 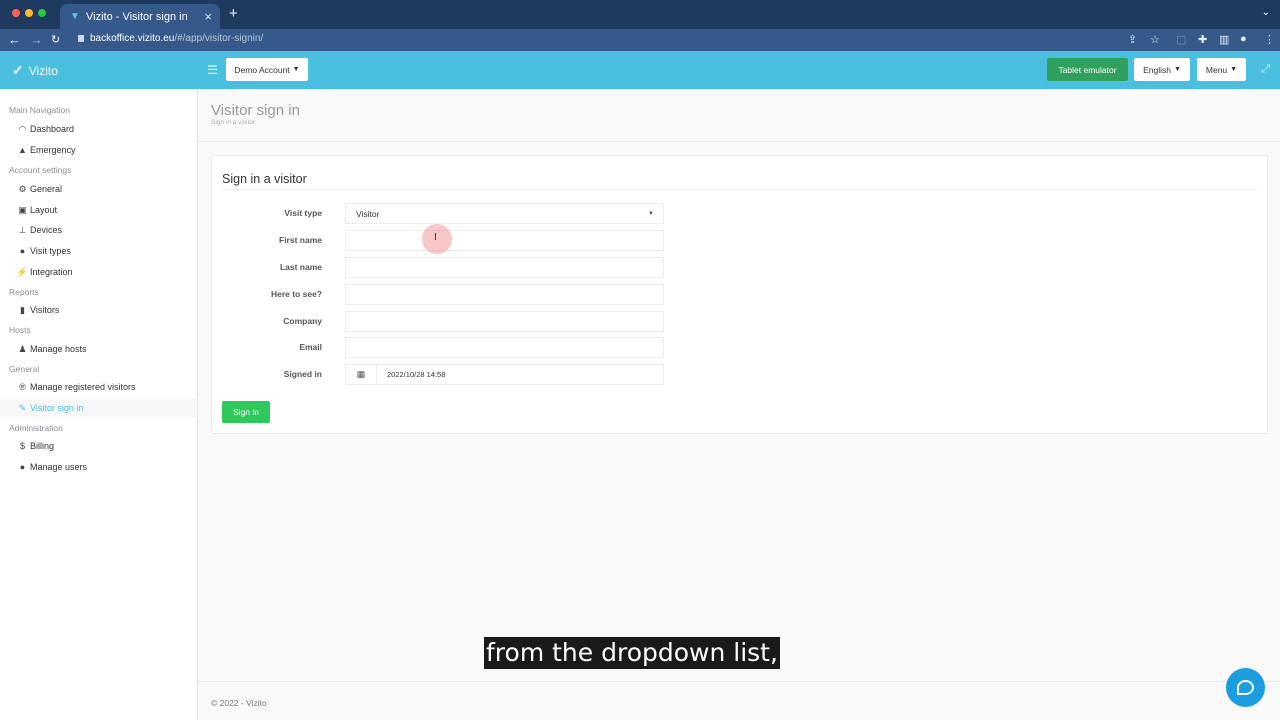 I want to click on sidebar-item-label: Emergency, so click(x=53, y=150).